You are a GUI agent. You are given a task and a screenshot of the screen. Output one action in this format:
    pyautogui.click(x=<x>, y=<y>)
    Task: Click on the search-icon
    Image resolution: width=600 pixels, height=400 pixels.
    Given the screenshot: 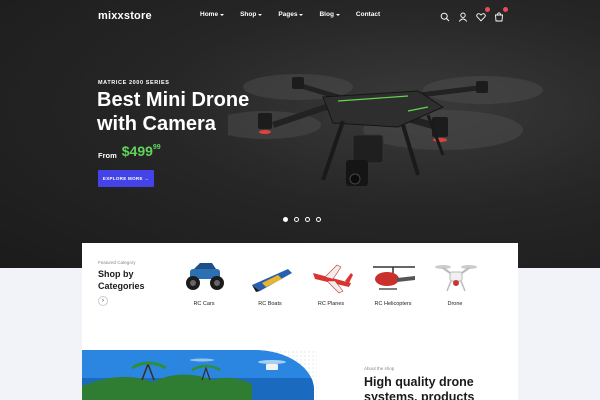 What is the action you would take?
    pyautogui.click(x=445, y=15)
    